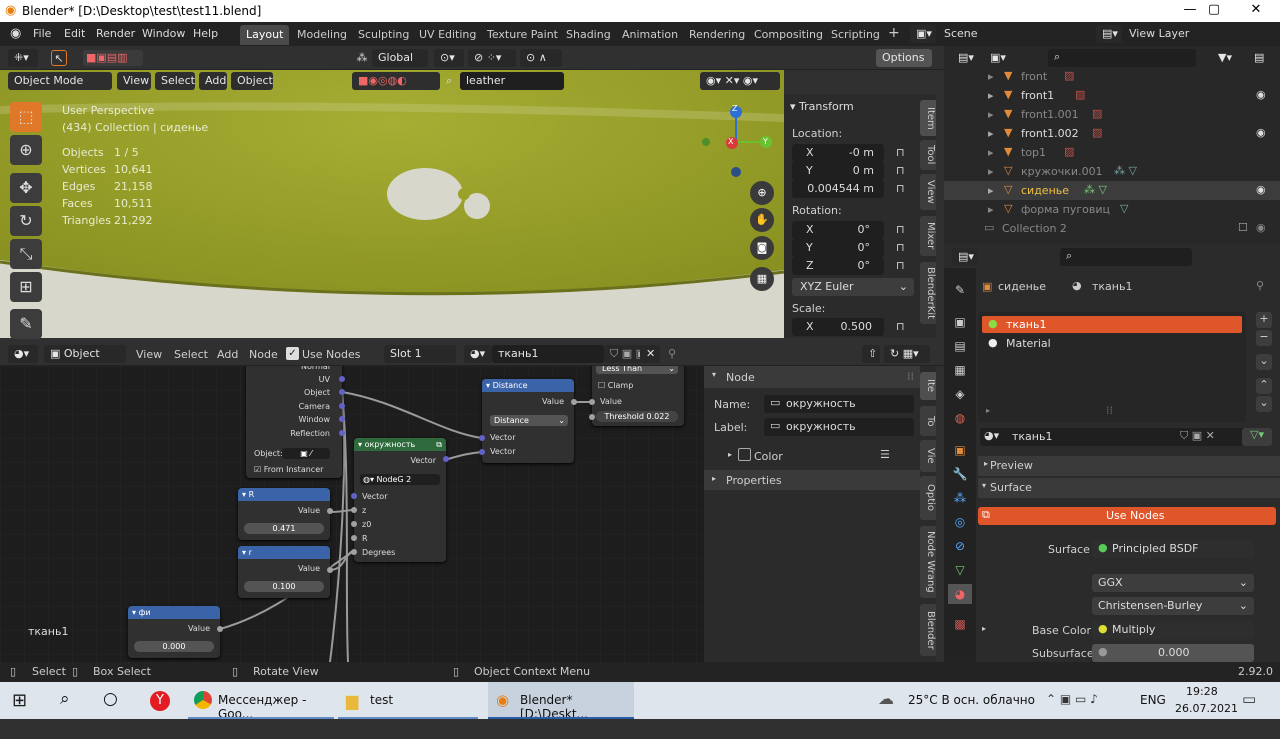 The image size is (1280, 739). Describe the element at coordinates (492, 58) in the screenshot. I see `snap-icon: ⊘ ⁘▾` at that location.